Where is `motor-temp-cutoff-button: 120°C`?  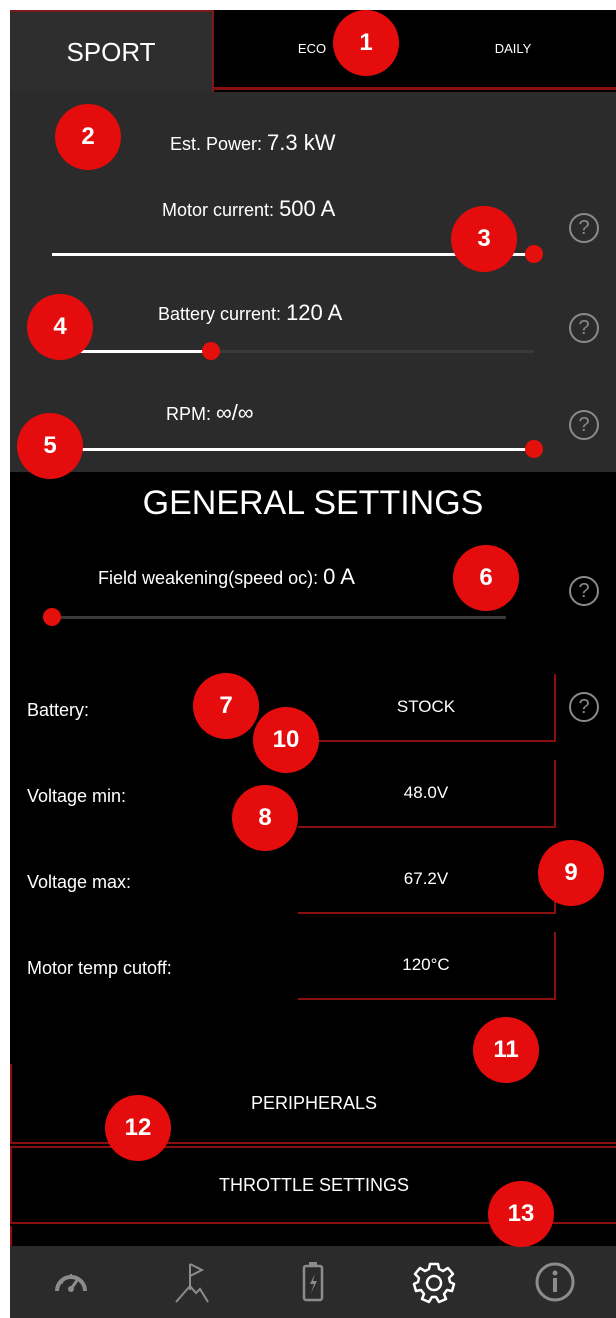
motor-temp-cutoff-button: 120°C is located at coordinates (427, 966).